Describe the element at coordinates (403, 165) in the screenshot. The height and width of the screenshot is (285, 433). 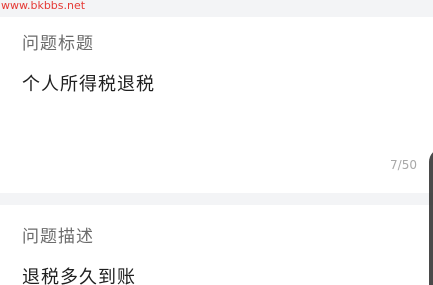
I see `character-counter: 7/50` at that location.